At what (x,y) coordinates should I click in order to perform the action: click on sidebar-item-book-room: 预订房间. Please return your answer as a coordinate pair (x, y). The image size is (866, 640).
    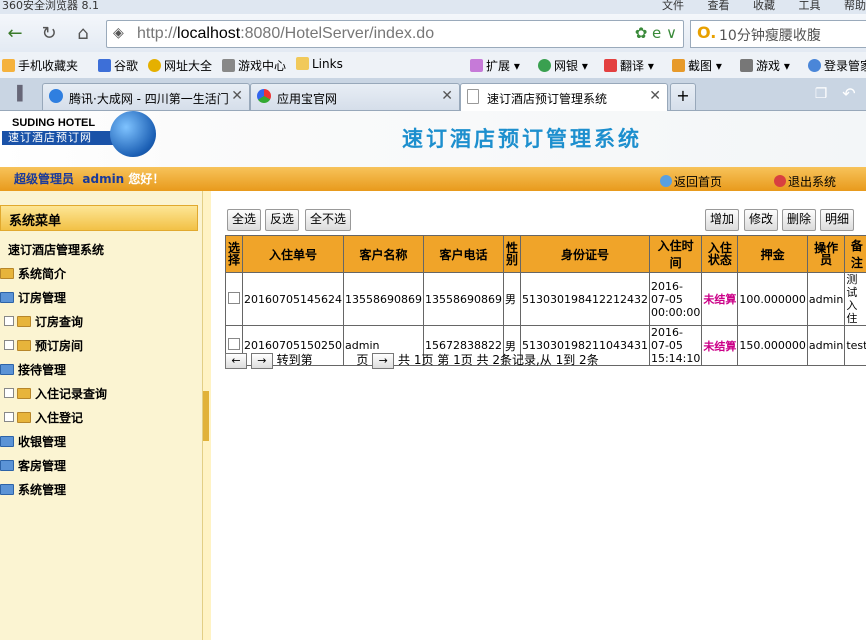
    Looking at the image, I should click on (43, 345).